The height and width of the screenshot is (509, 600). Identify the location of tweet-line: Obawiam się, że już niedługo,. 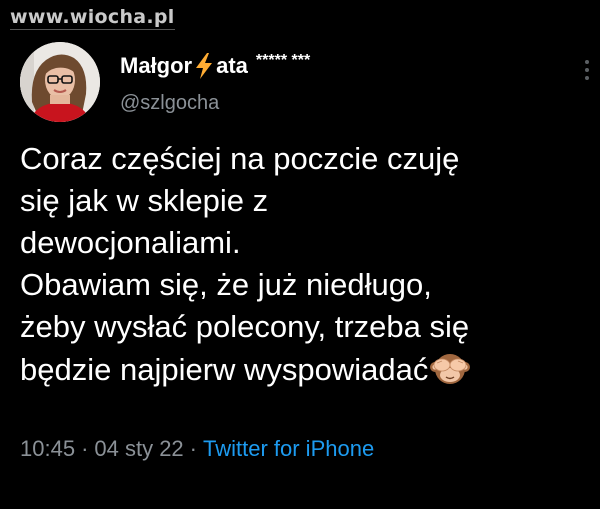
(226, 284).